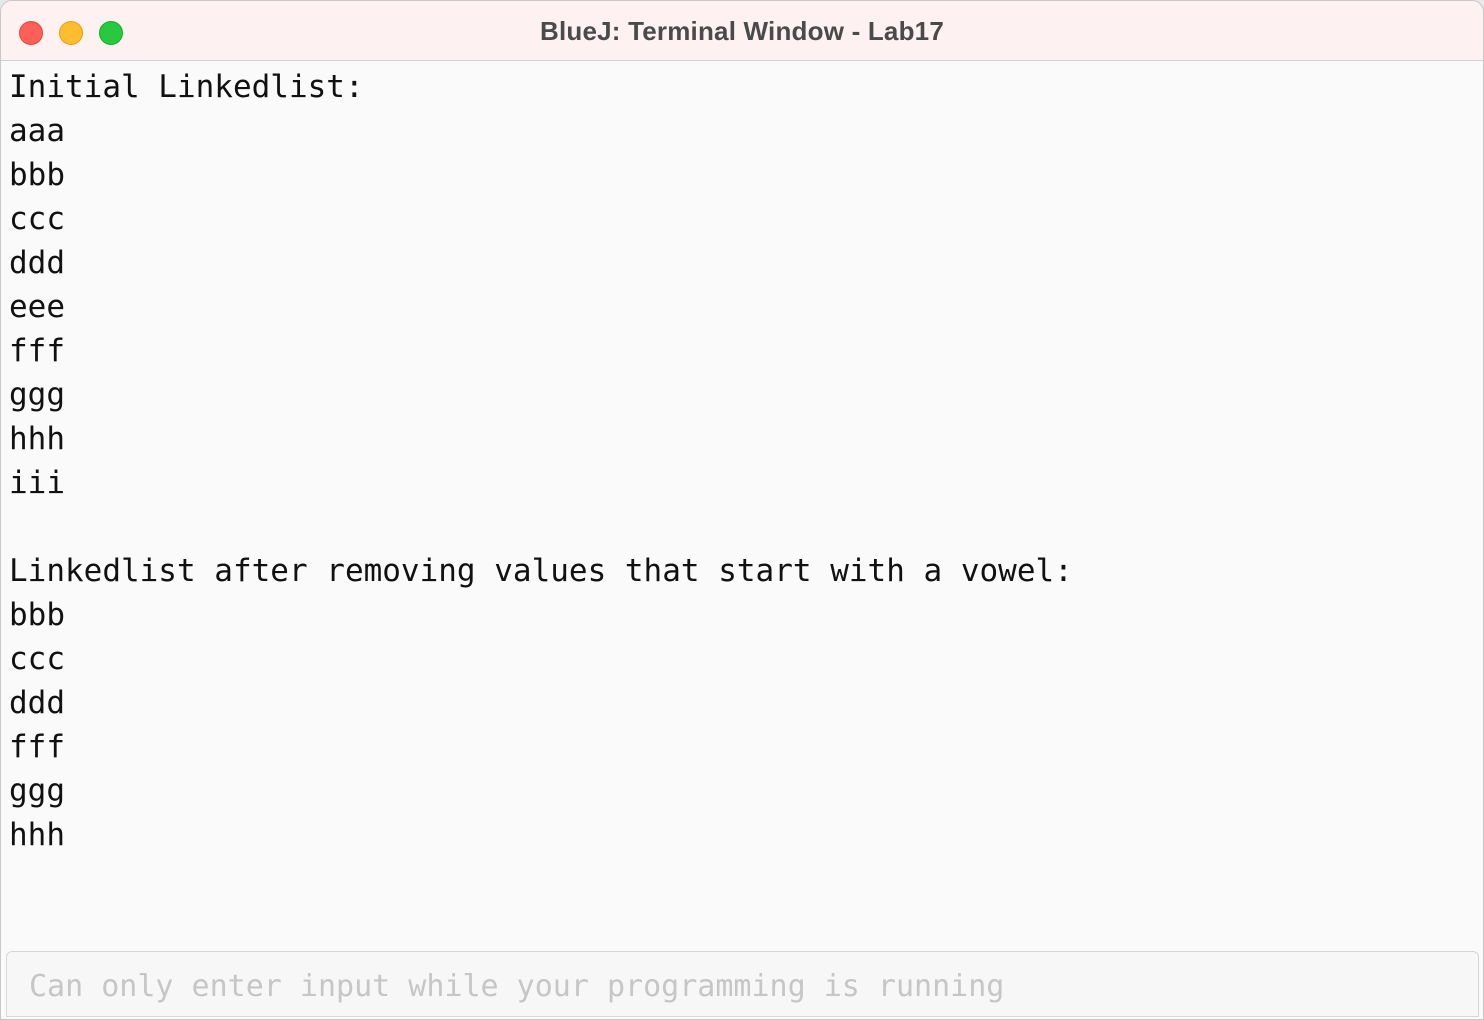  I want to click on output-line: aaa, so click(37, 131).